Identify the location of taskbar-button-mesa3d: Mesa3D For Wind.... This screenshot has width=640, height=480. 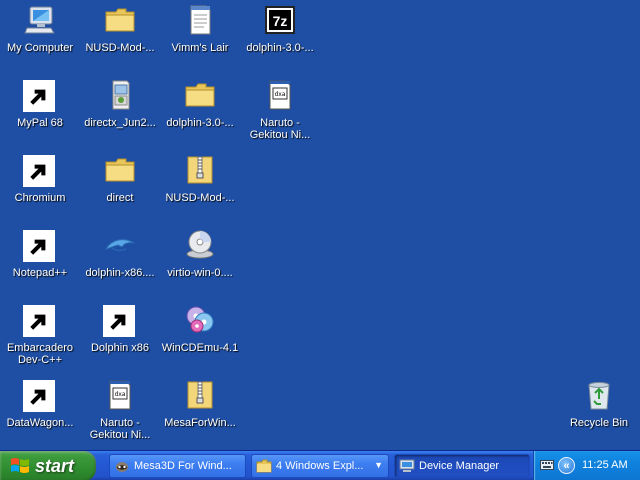
(177, 466).